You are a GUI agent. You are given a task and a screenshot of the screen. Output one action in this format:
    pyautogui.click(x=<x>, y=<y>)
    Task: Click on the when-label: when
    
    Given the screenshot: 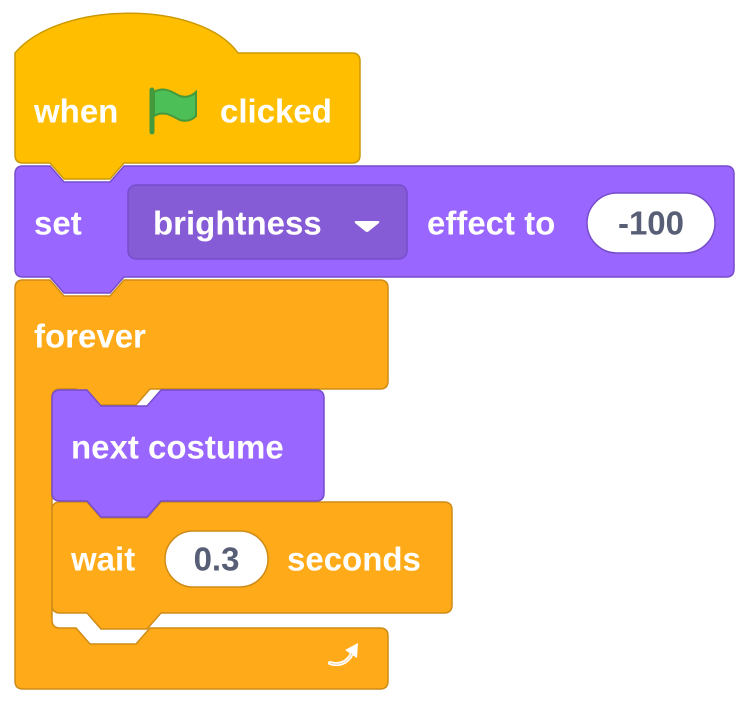 What is the action you would take?
    pyautogui.click(x=75, y=111)
    